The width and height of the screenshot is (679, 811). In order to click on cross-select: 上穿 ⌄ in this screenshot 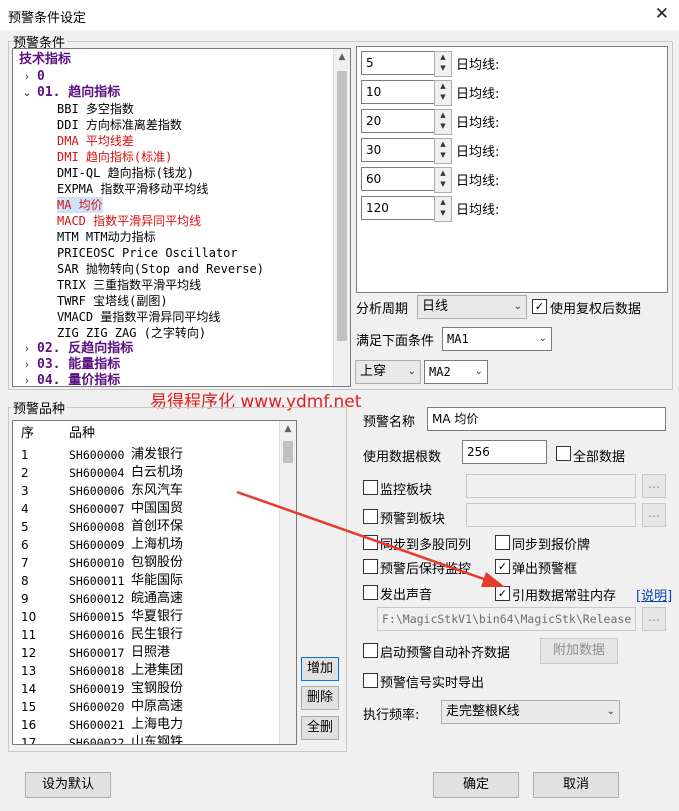, I will do `click(388, 372)`.